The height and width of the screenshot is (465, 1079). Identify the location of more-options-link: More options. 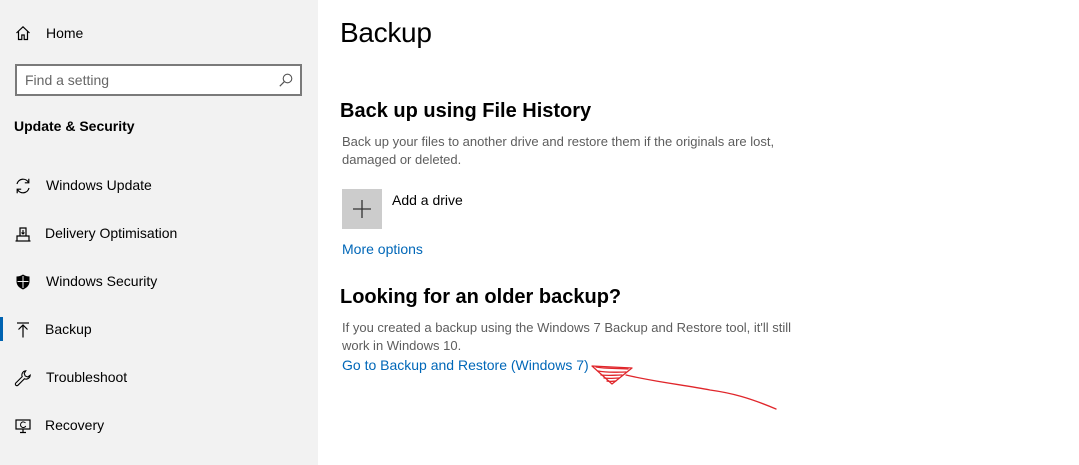
(382, 249).